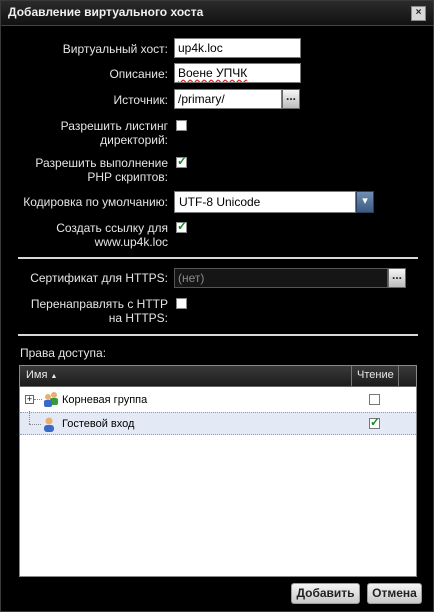  Describe the element at coordinates (213, 73) in the screenshot. I see `description-value: Воене УПЧК` at that location.